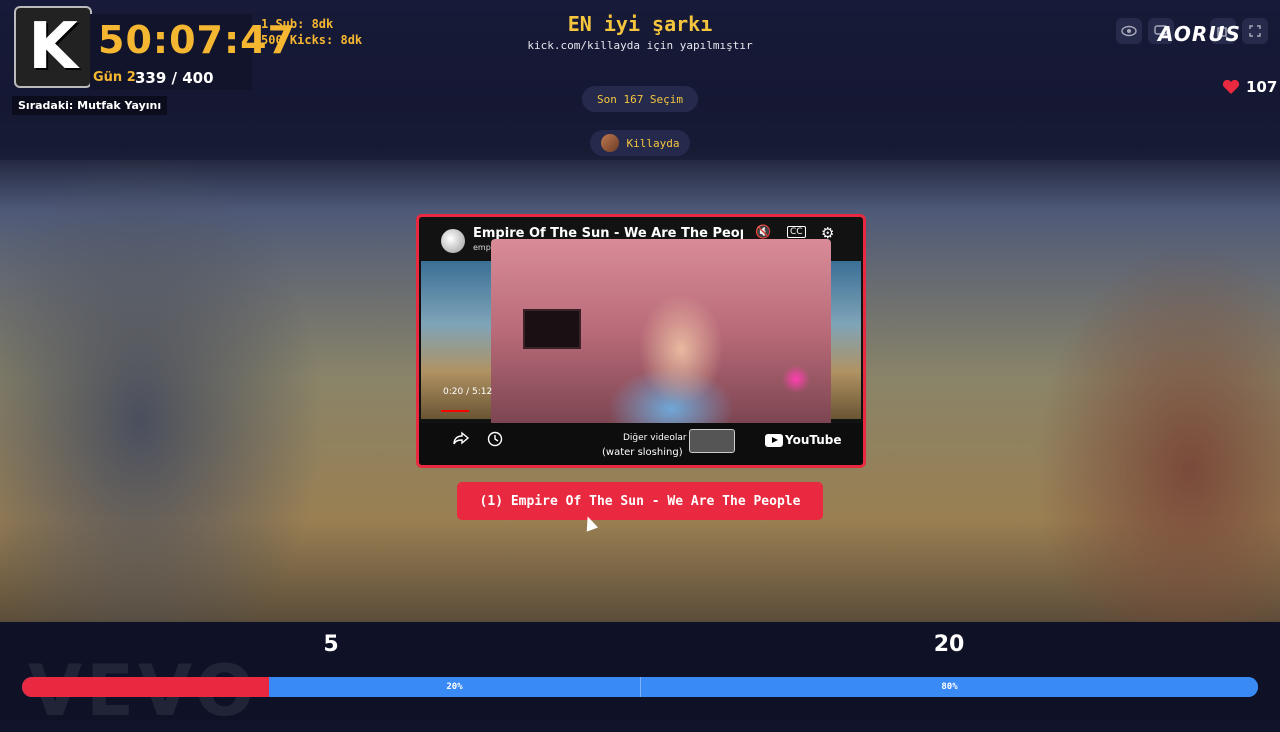 This screenshot has height=732, width=1280. I want to click on logo-letter: K, so click(53, 47).